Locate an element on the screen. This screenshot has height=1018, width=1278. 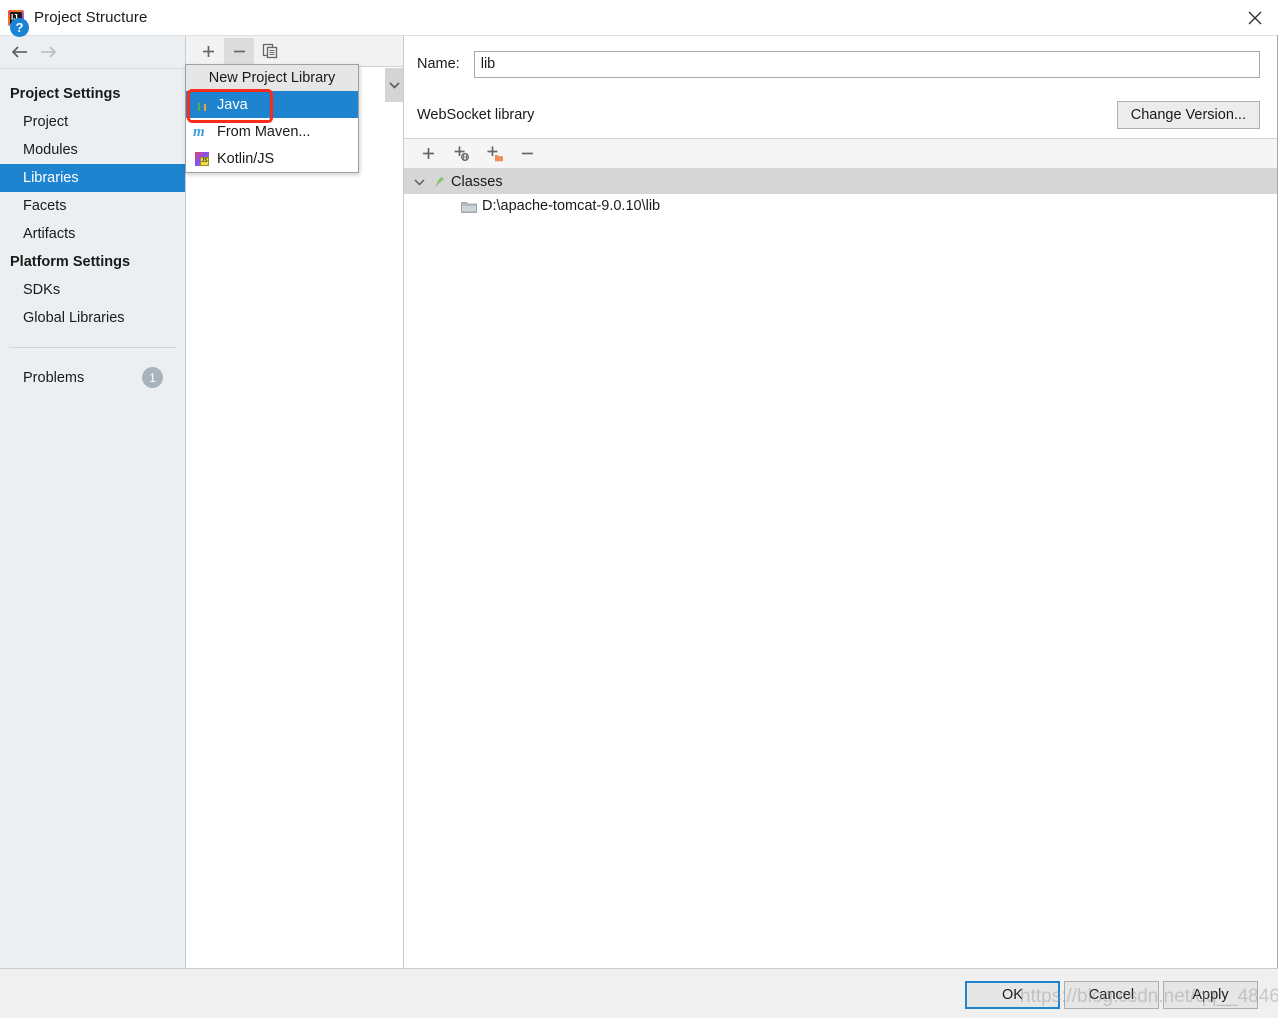
arrow-right-icon is located at coordinates (48, 52).